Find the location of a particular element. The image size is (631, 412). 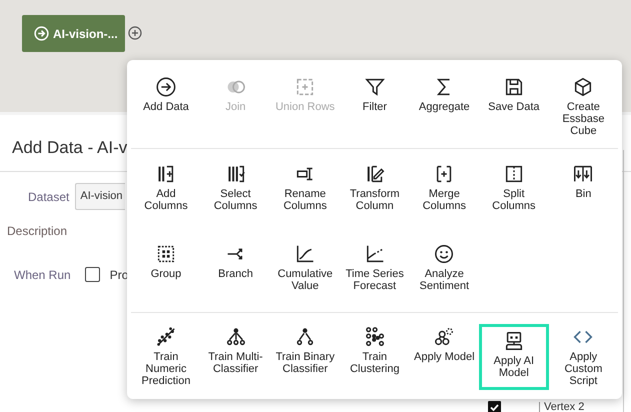

menu-item: Transform Column is located at coordinates (375, 196).